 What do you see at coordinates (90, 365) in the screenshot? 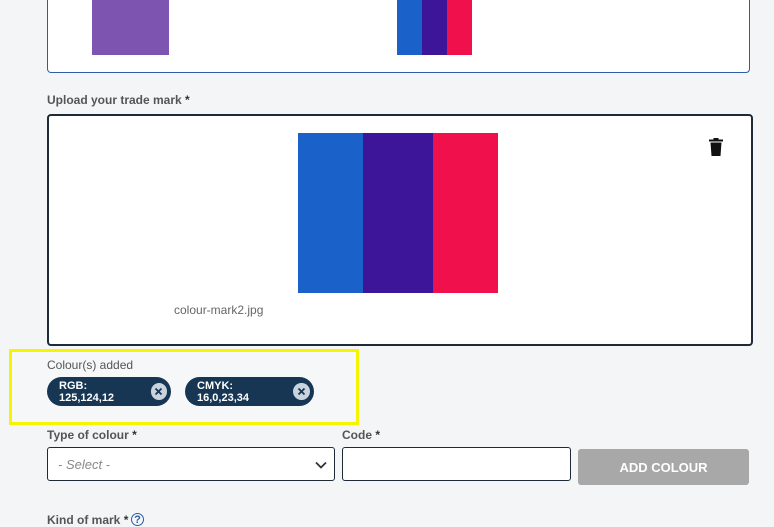
I see `colours-added-label: Colour(s) added` at bounding box center [90, 365].